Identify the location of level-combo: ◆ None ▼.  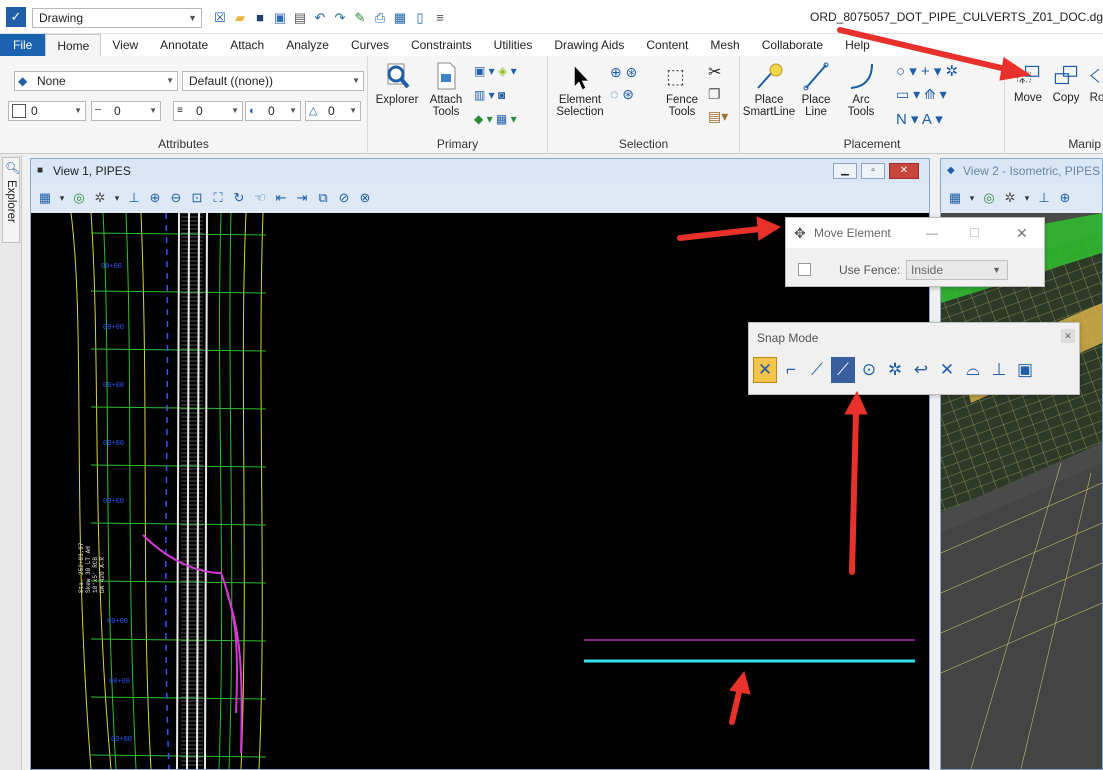
(96, 81).